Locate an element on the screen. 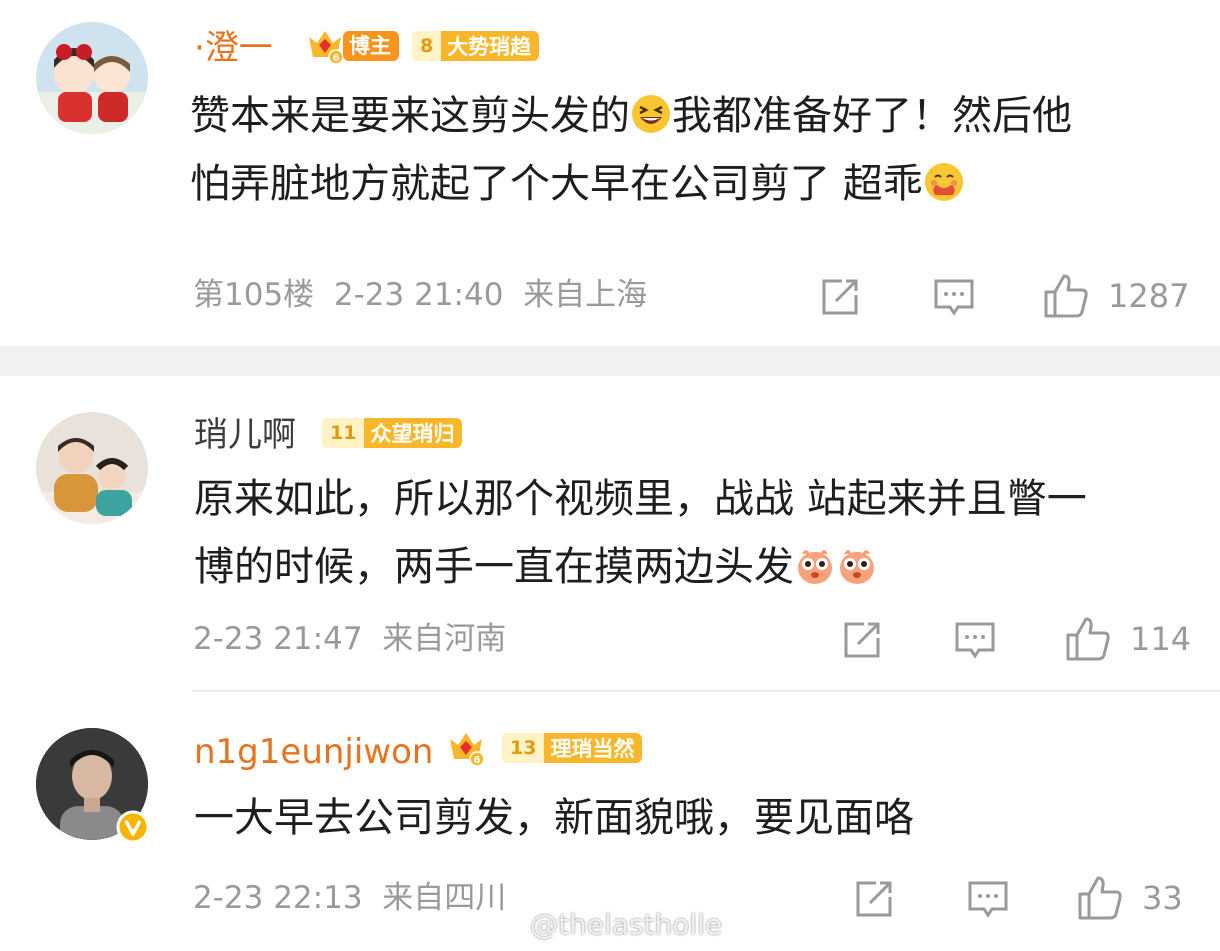 The height and width of the screenshot is (951, 1220). comment-text-line: 一大早去公司剪发，新面貌哦，要见面咯 is located at coordinates (554, 818).